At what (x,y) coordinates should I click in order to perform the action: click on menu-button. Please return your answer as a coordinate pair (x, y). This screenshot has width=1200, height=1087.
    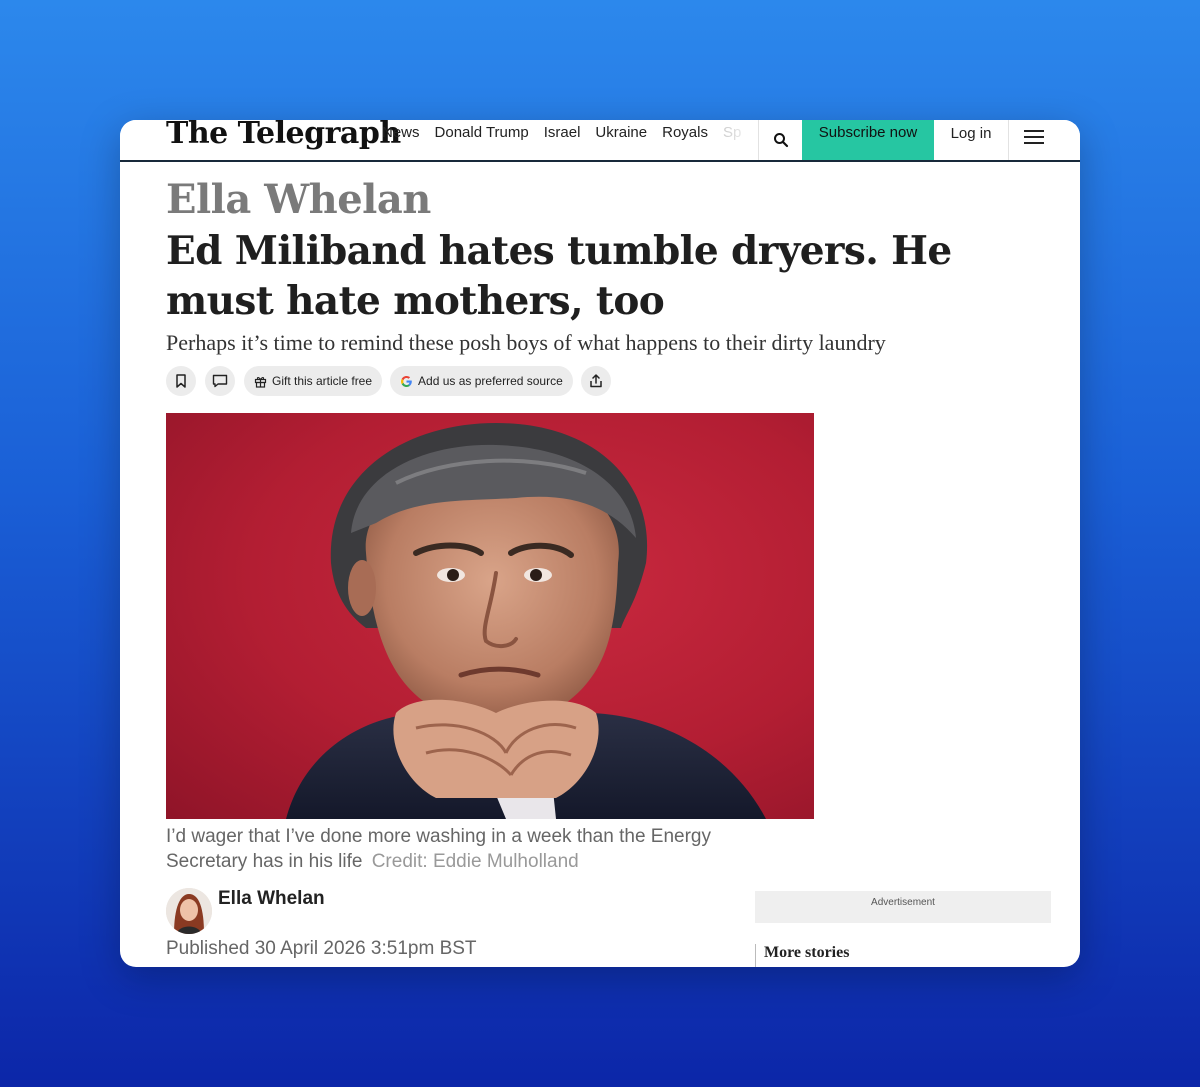
    Looking at the image, I should click on (1033, 140).